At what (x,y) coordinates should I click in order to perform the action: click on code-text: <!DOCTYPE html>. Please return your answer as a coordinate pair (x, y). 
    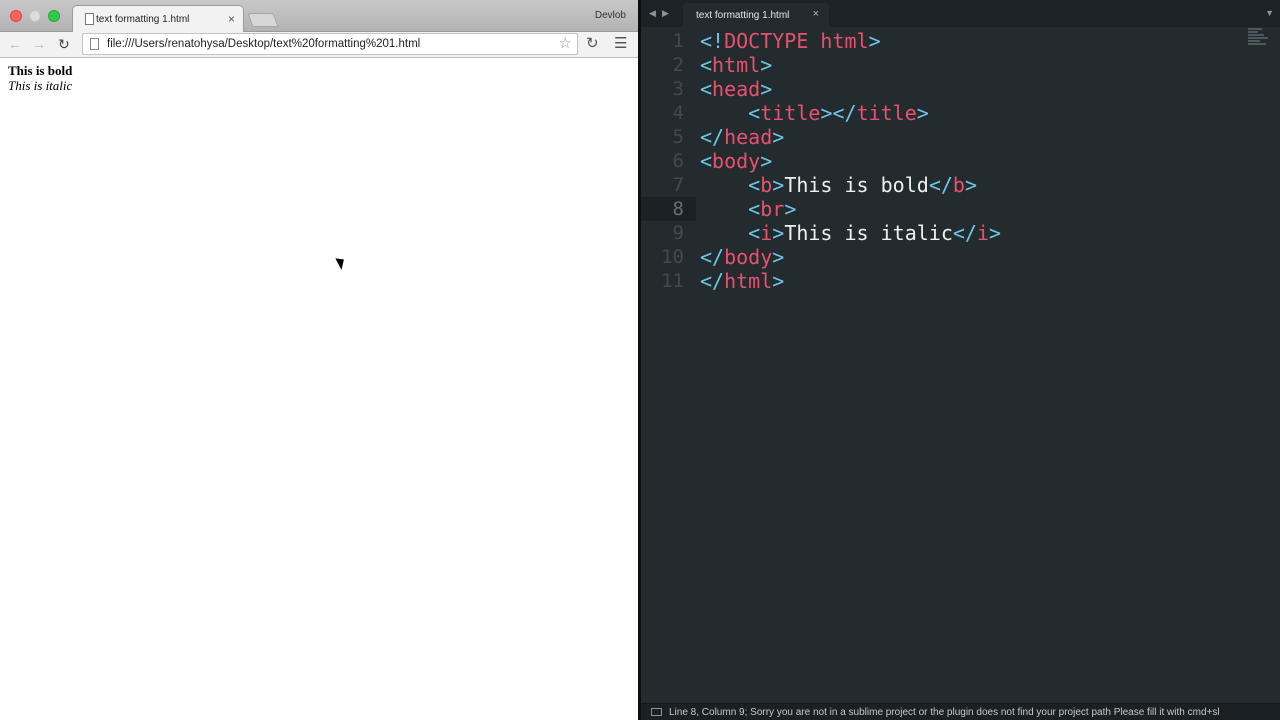
    Looking at the image, I should click on (790, 41).